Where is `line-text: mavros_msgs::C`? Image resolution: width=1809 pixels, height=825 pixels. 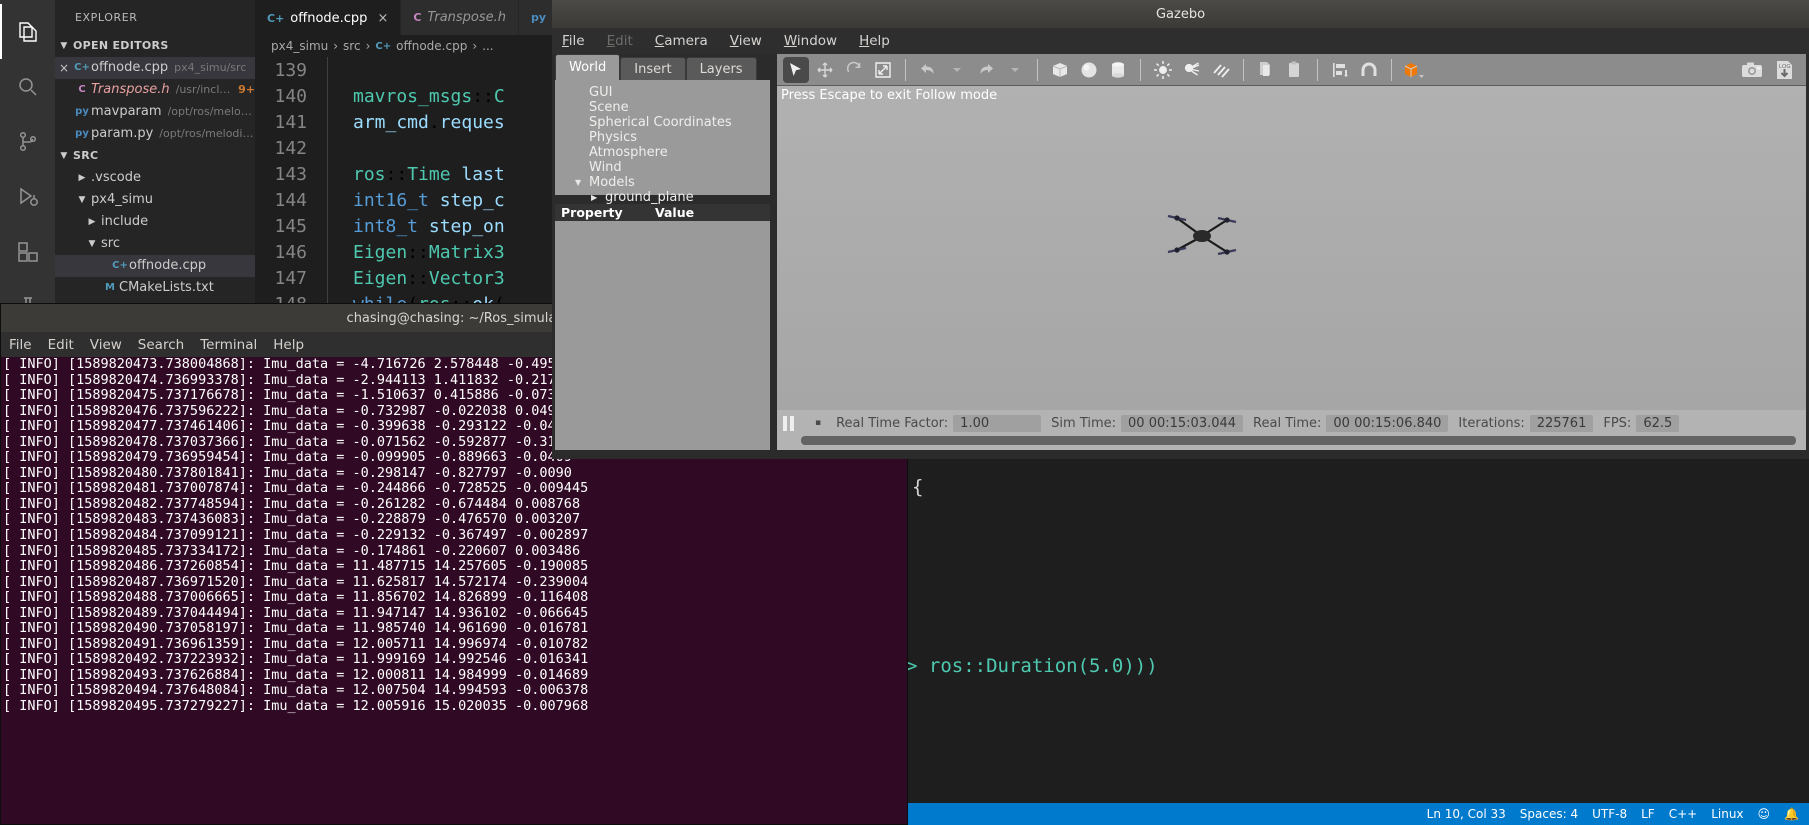
line-text: mavros_msgs::C is located at coordinates (429, 96).